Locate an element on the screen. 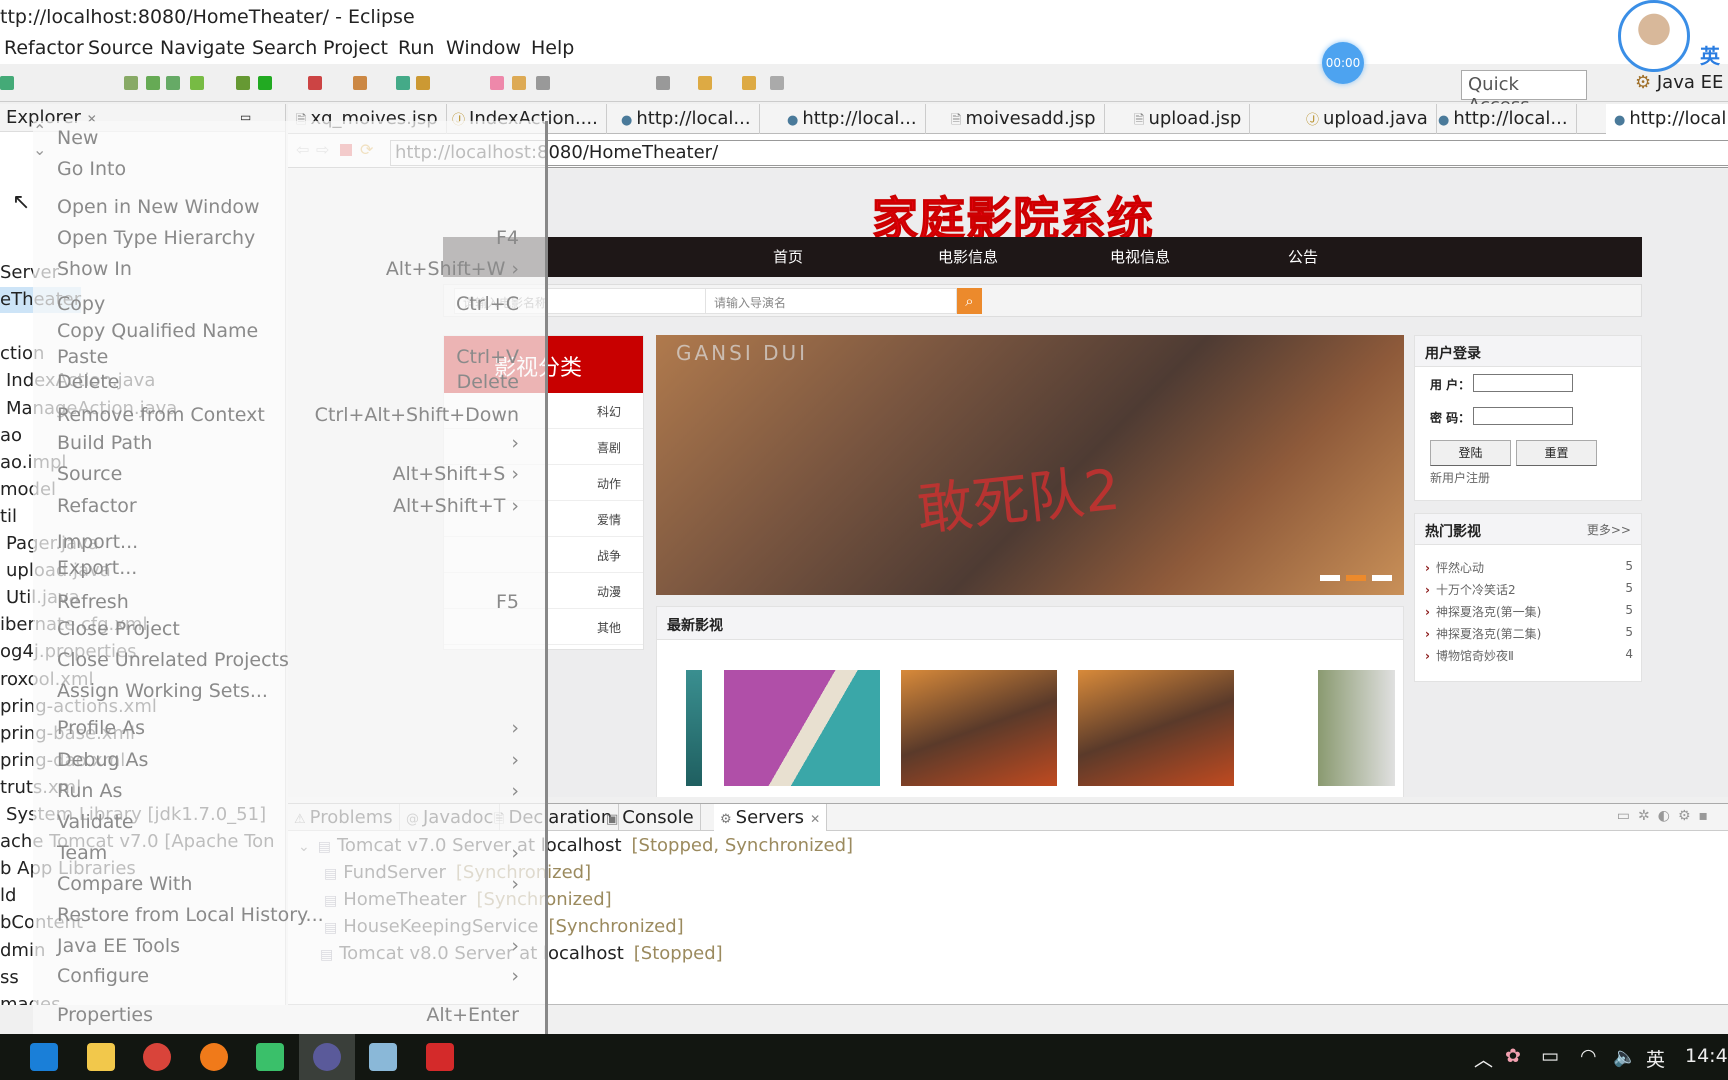 The image size is (1728, 1080). hot-item: › 十万个冷笑话2 5 is located at coordinates (1529, 589).